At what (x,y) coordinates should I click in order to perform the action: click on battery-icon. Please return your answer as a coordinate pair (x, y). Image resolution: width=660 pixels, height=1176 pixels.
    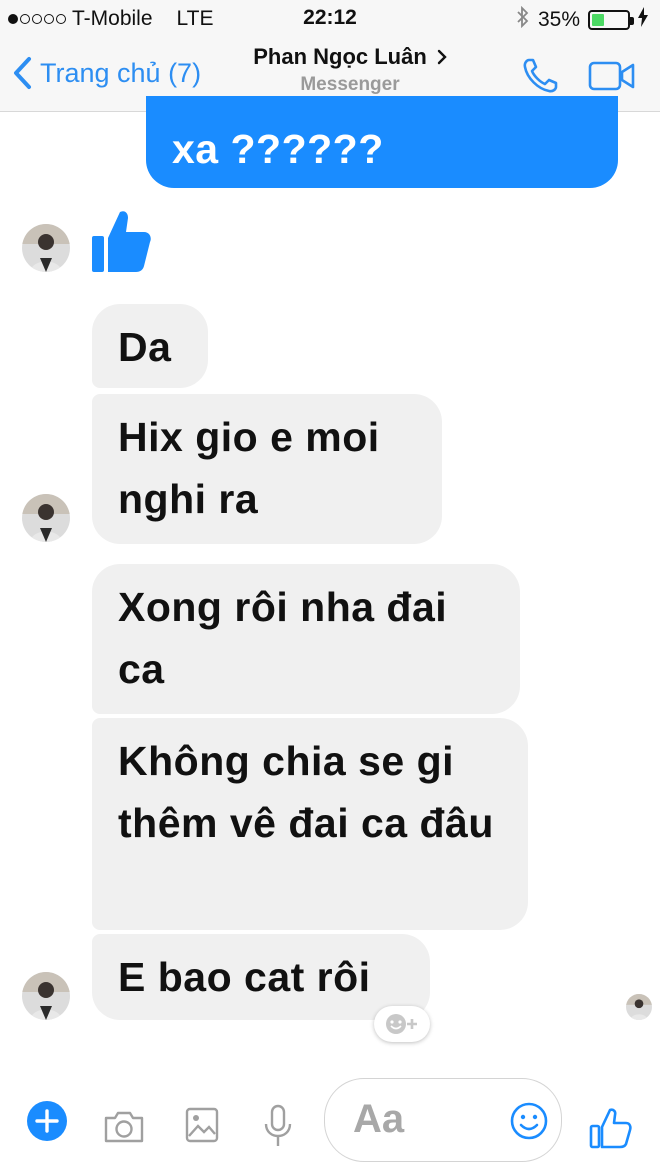
    Looking at the image, I should click on (611, 20).